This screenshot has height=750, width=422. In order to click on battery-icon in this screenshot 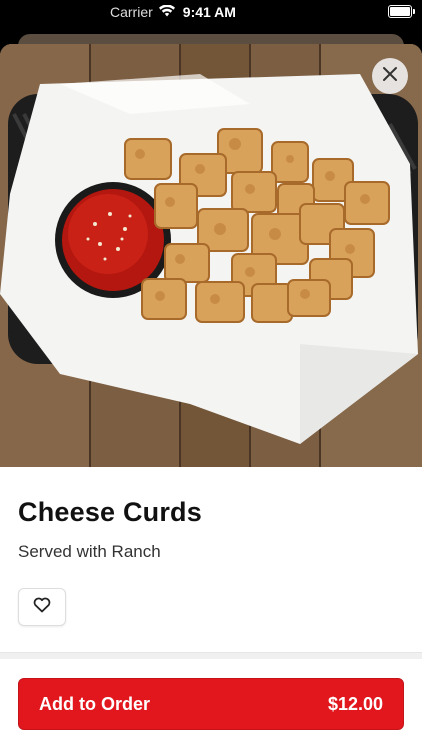, I will do `click(401, 11)`.